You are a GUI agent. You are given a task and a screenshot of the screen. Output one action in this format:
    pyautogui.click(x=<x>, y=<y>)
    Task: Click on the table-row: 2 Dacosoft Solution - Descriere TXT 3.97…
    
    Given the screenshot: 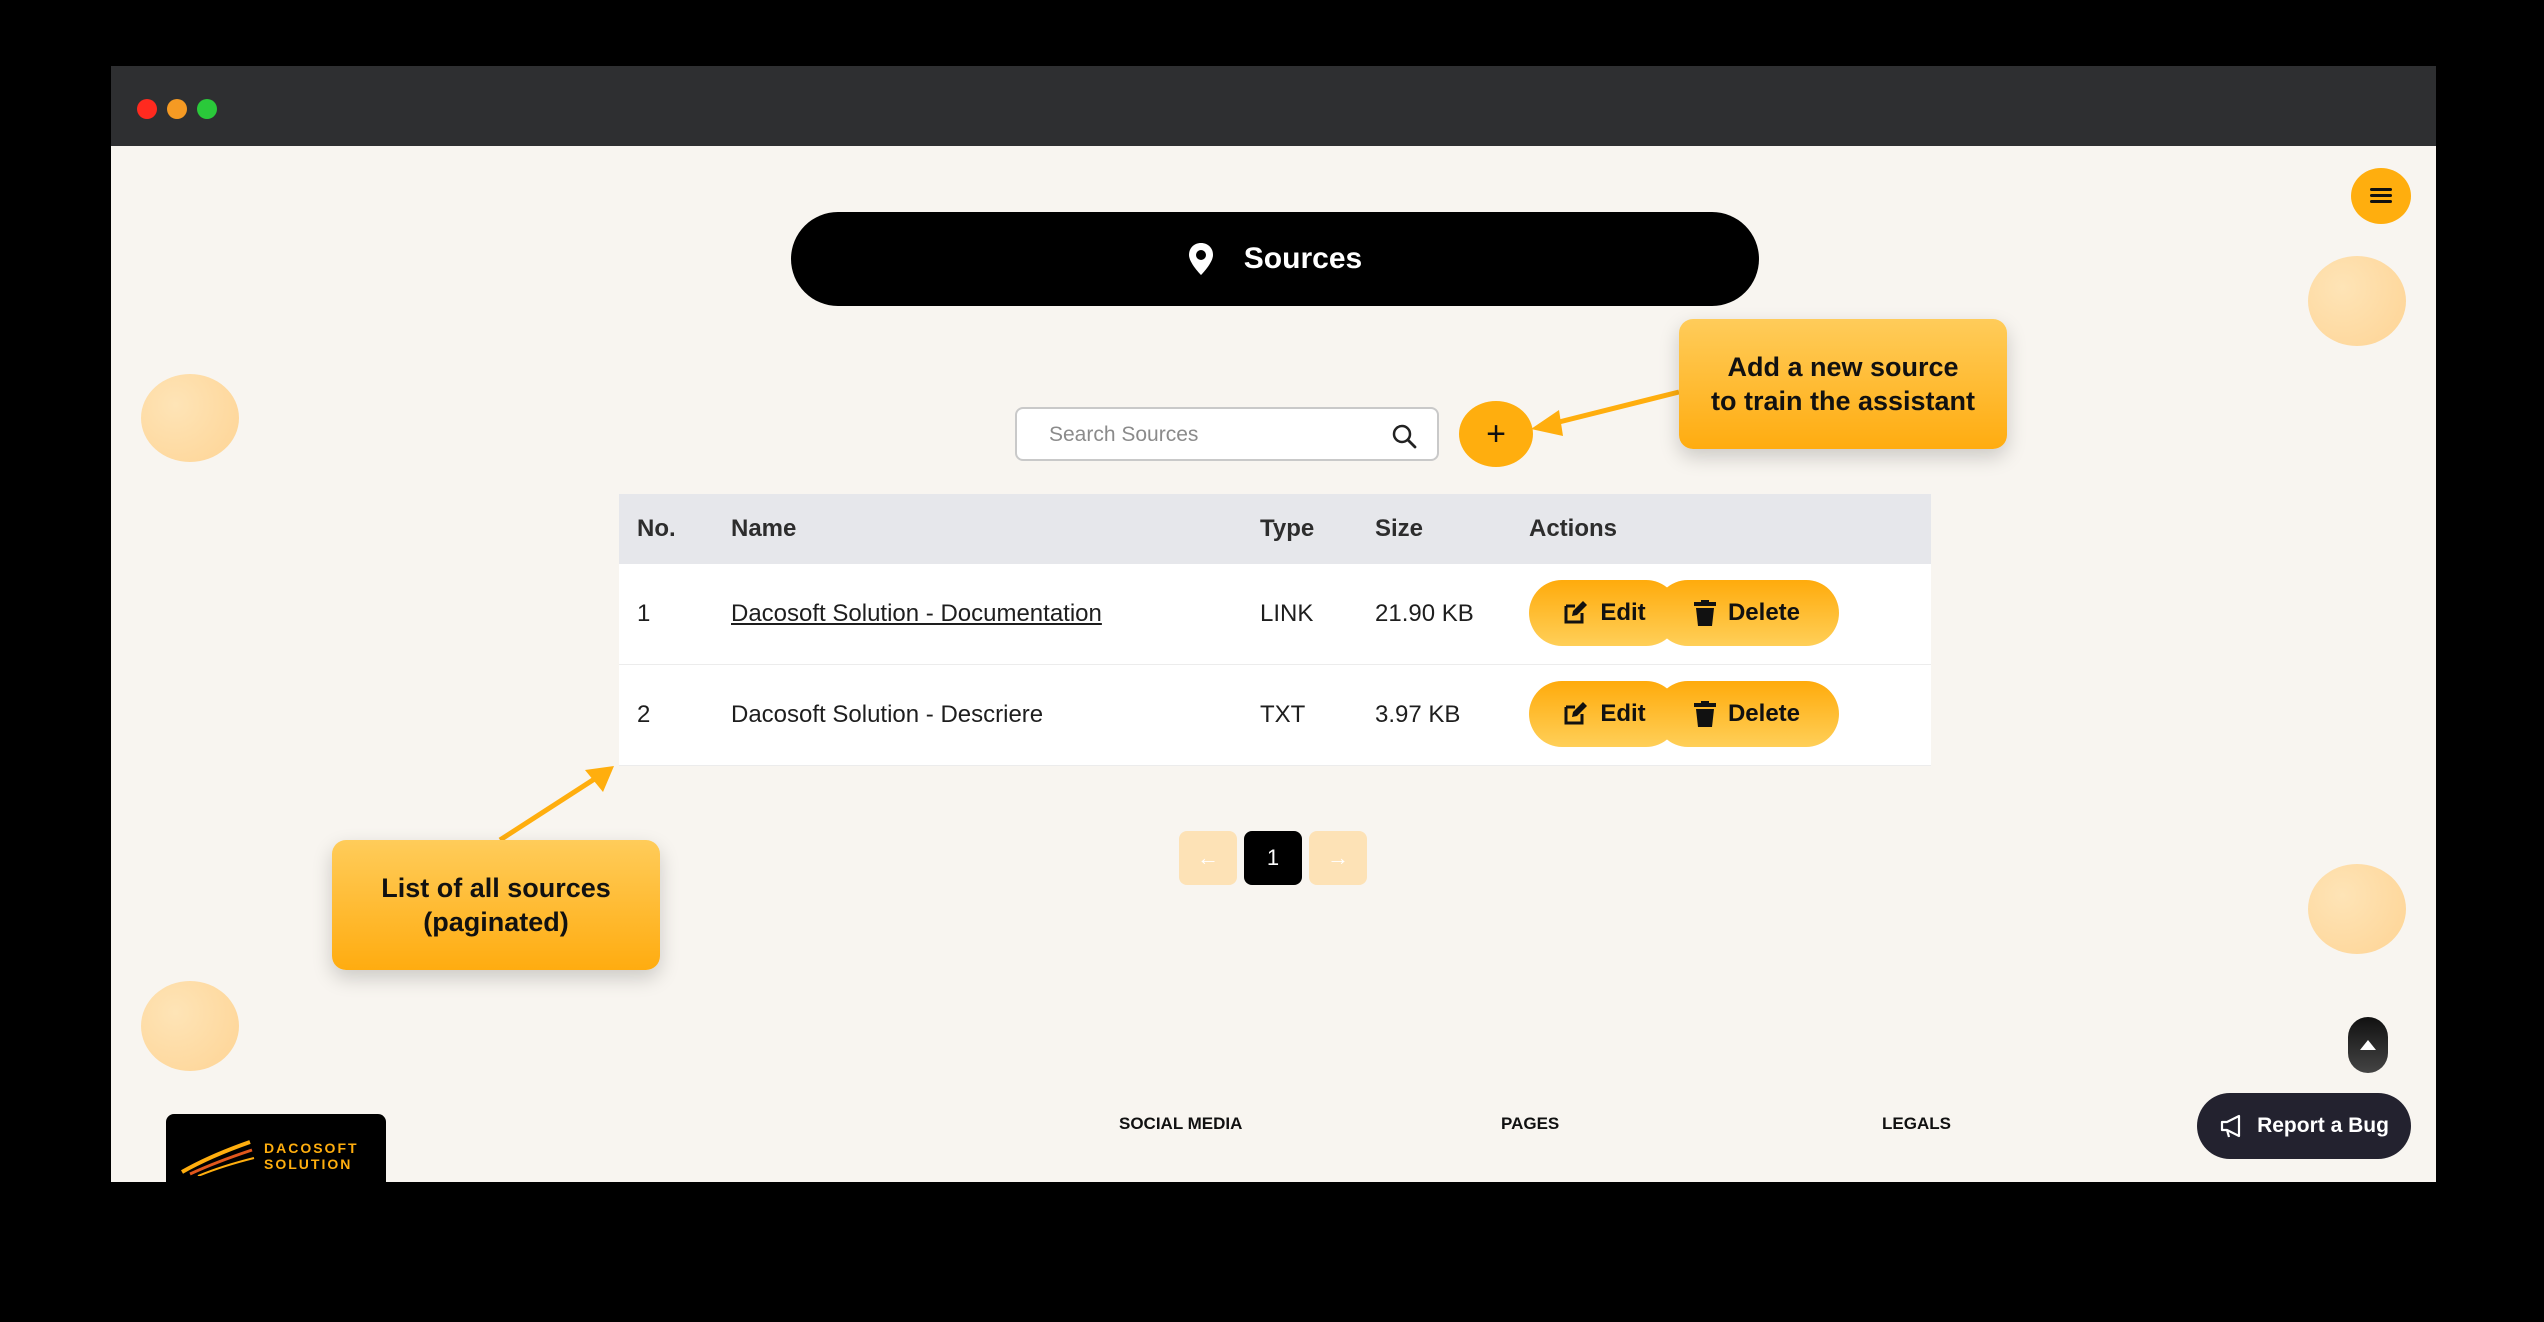 What is the action you would take?
    pyautogui.click(x=1275, y=715)
    